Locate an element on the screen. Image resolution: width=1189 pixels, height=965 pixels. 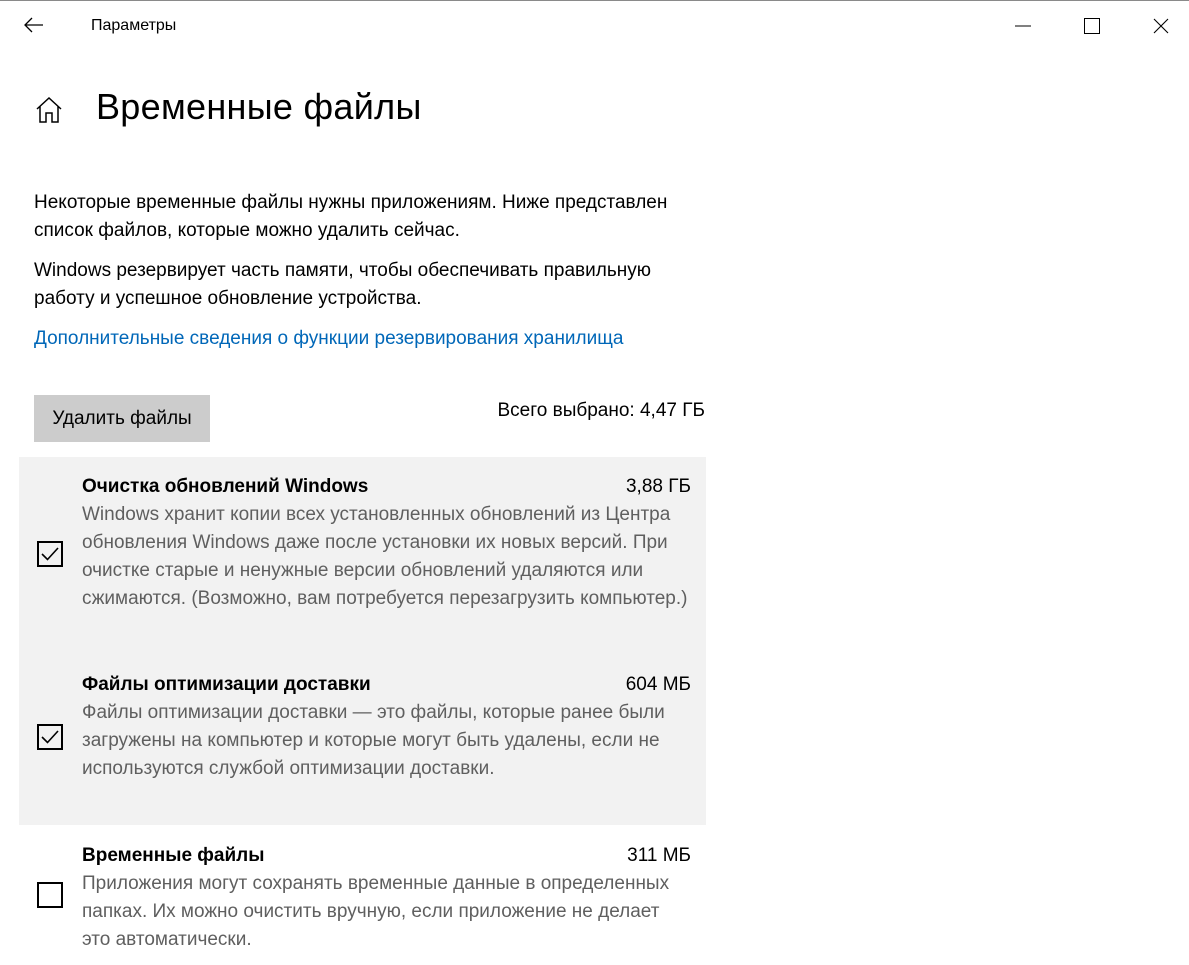
page-title: Временные файлы is located at coordinates (259, 106).